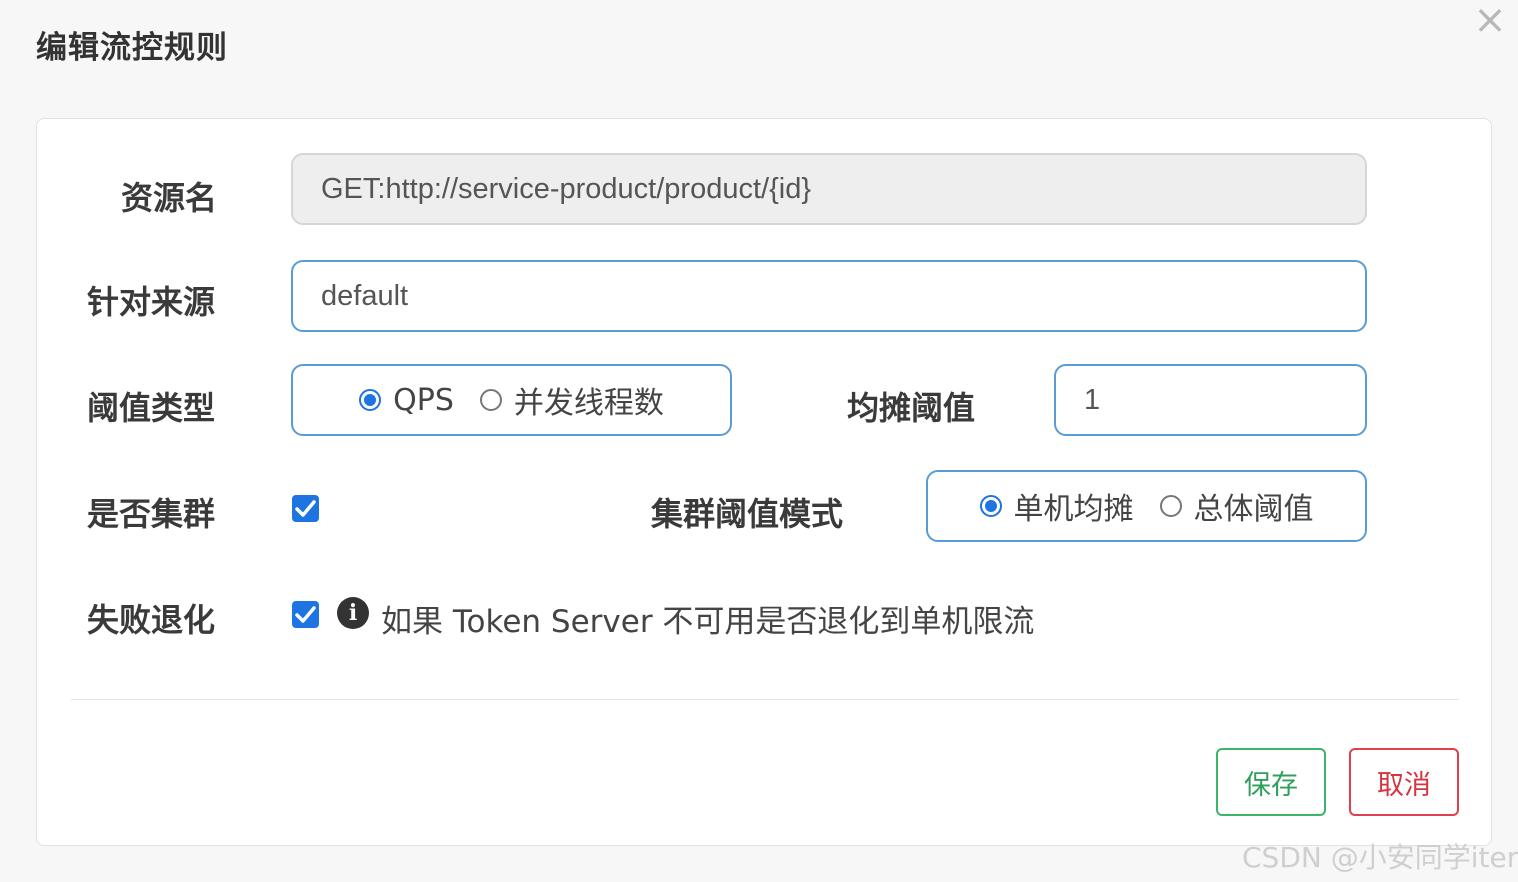  I want to click on watermark: CSDN @小安同学iter, so click(1380, 857).